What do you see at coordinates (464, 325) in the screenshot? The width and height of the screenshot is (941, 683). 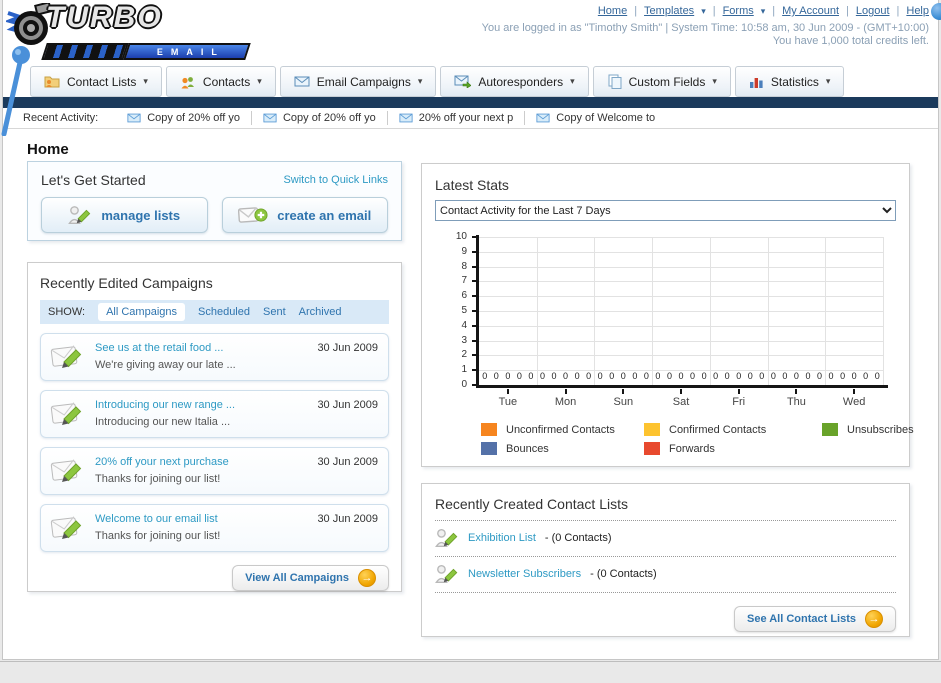 I see `chart-element: 4` at bounding box center [464, 325].